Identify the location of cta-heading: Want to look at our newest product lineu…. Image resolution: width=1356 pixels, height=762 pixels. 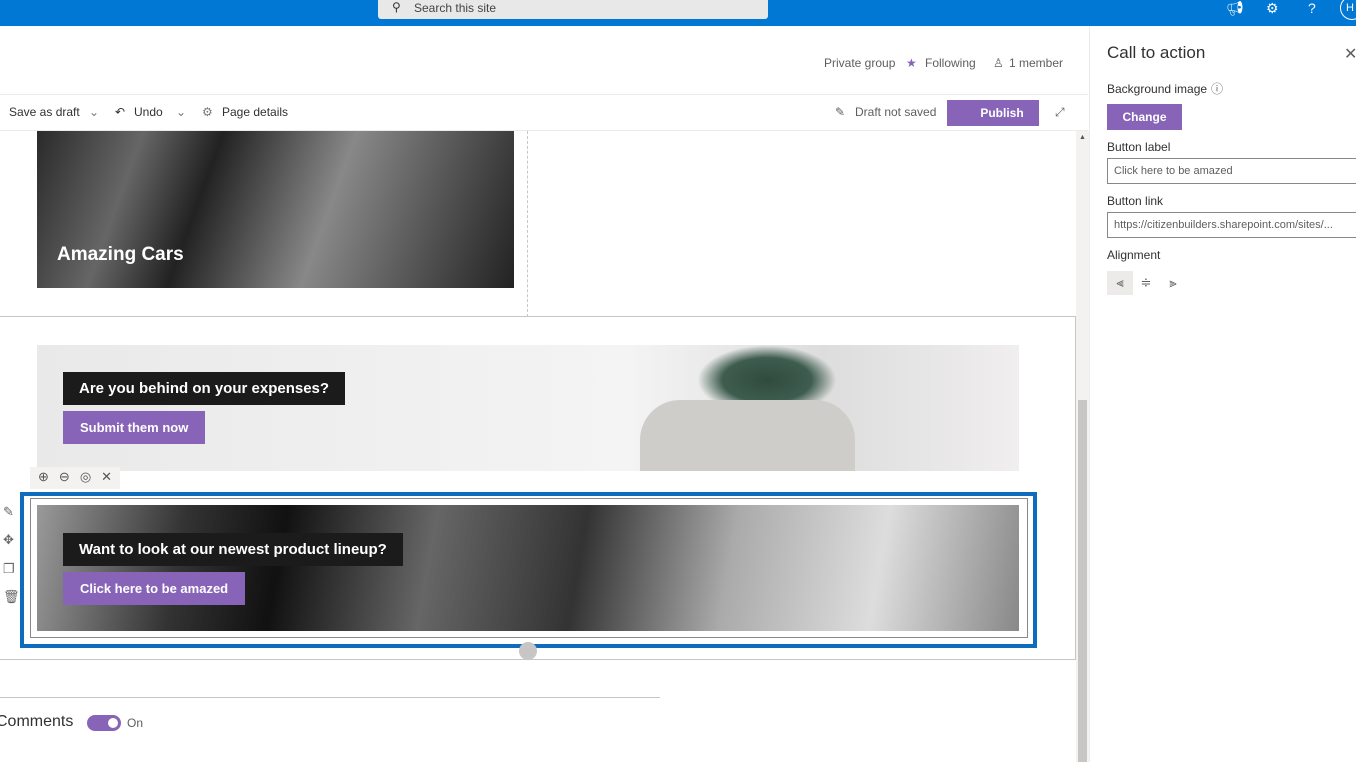
(233, 549).